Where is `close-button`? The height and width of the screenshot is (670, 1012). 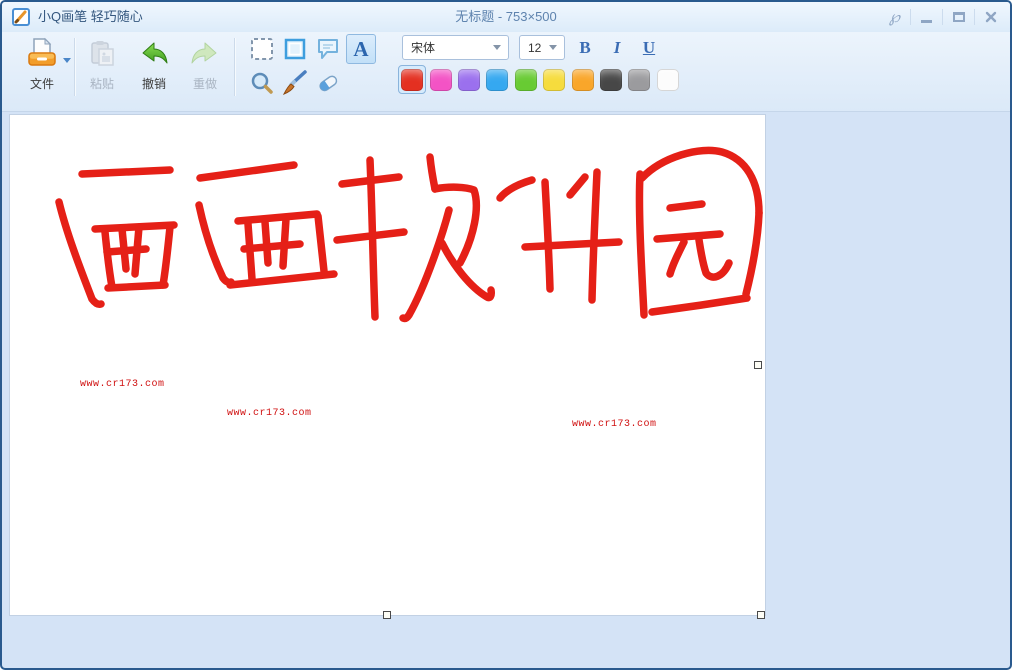
close-button is located at coordinates (990, 17).